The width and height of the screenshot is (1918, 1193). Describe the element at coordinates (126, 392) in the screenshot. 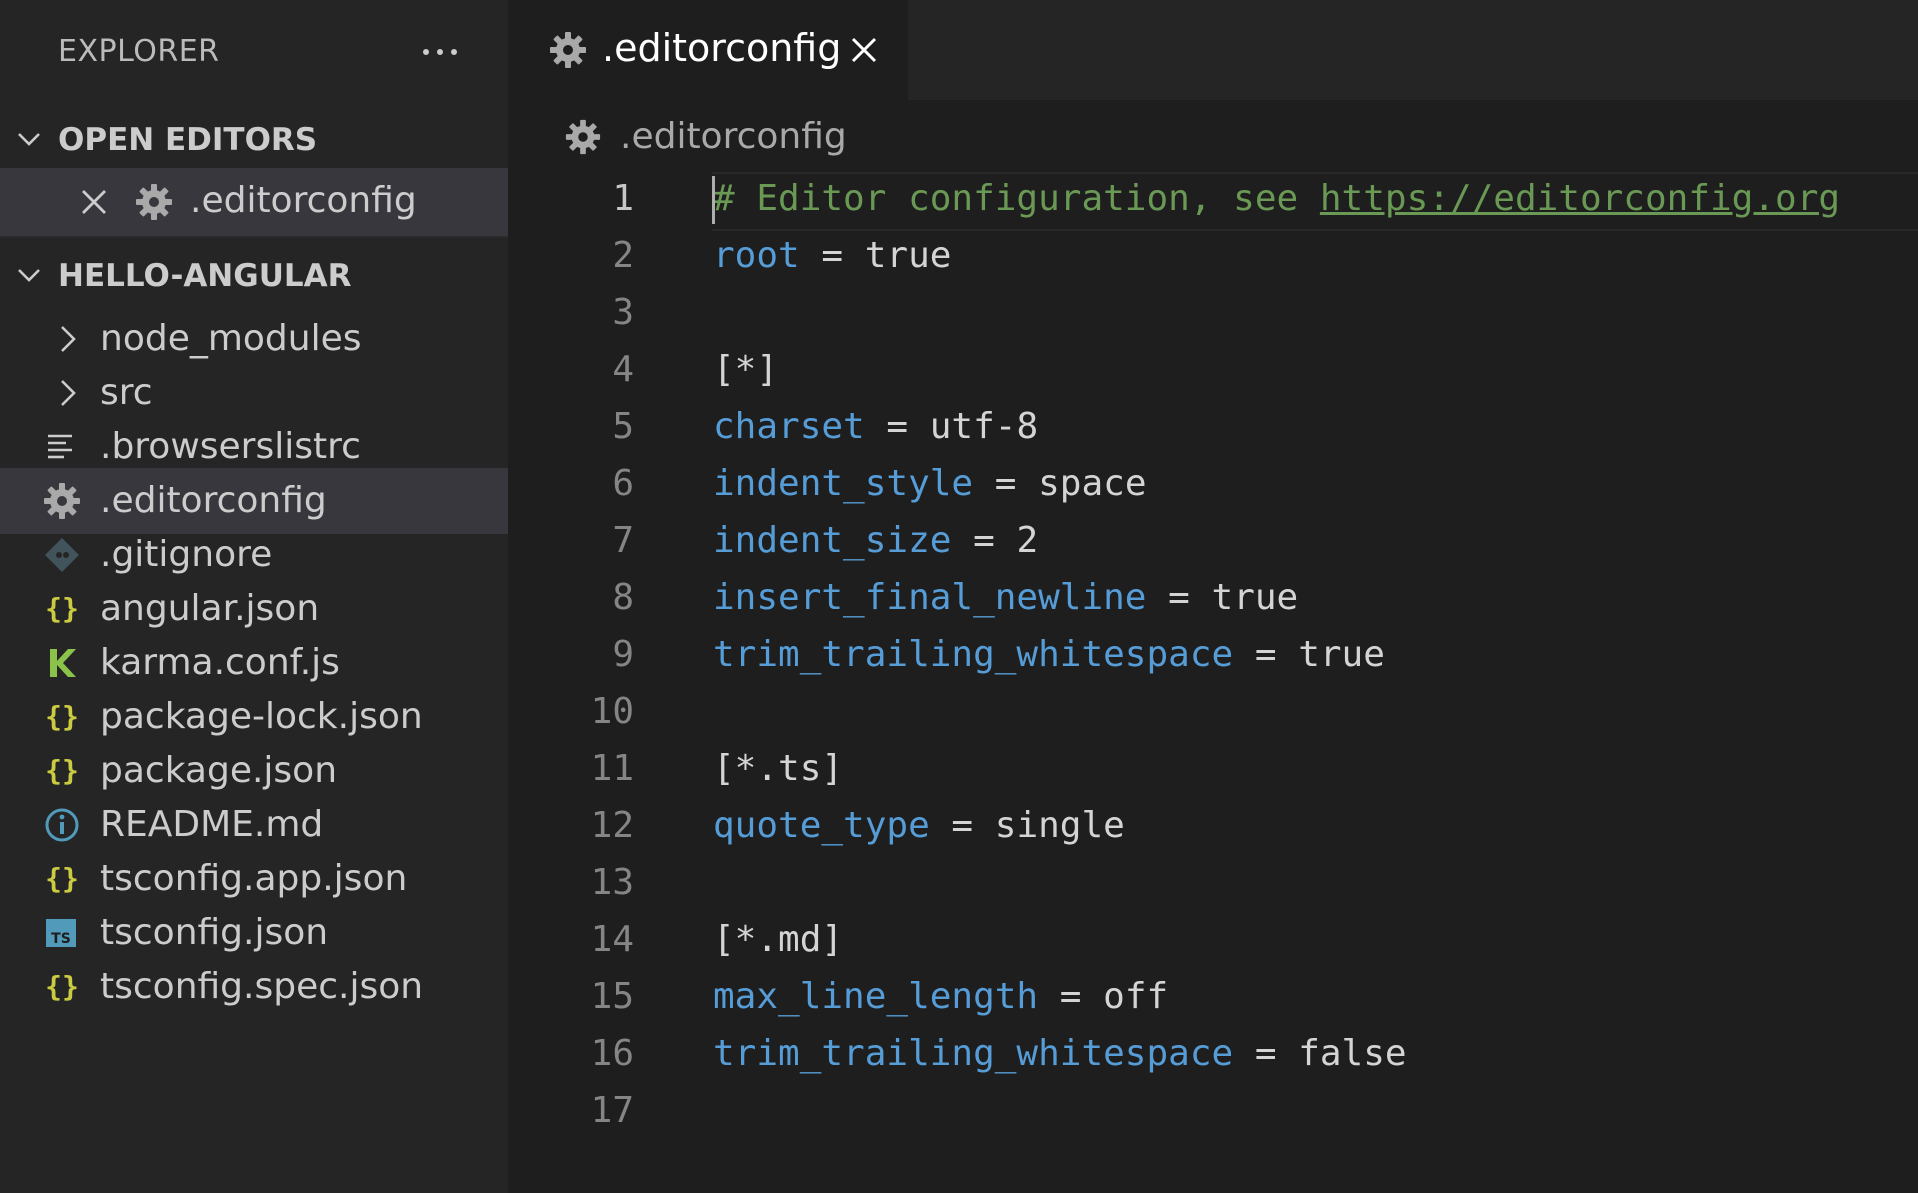

I see `file-label: src` at that location.